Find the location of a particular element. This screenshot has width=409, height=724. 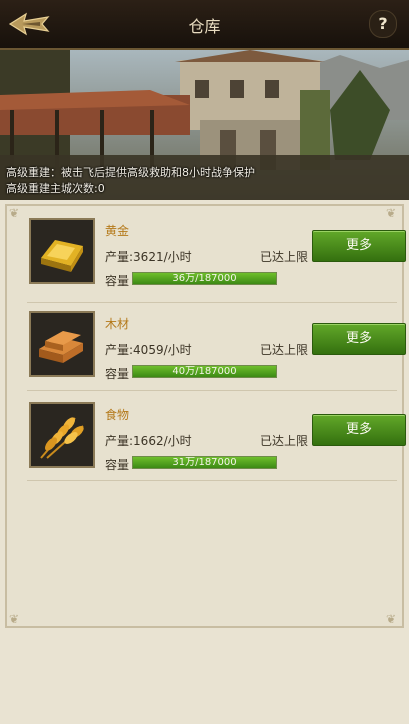

resource-name: 黄金 is located at coordinates (117, 231).